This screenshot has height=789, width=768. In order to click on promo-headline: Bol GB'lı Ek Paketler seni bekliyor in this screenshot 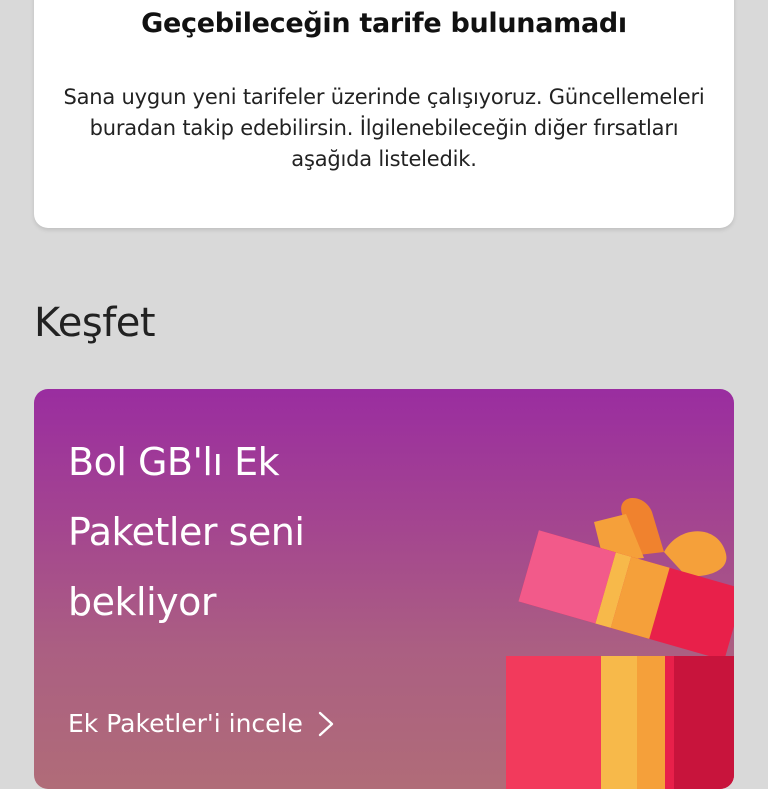, I will do `click(186, 532)`.